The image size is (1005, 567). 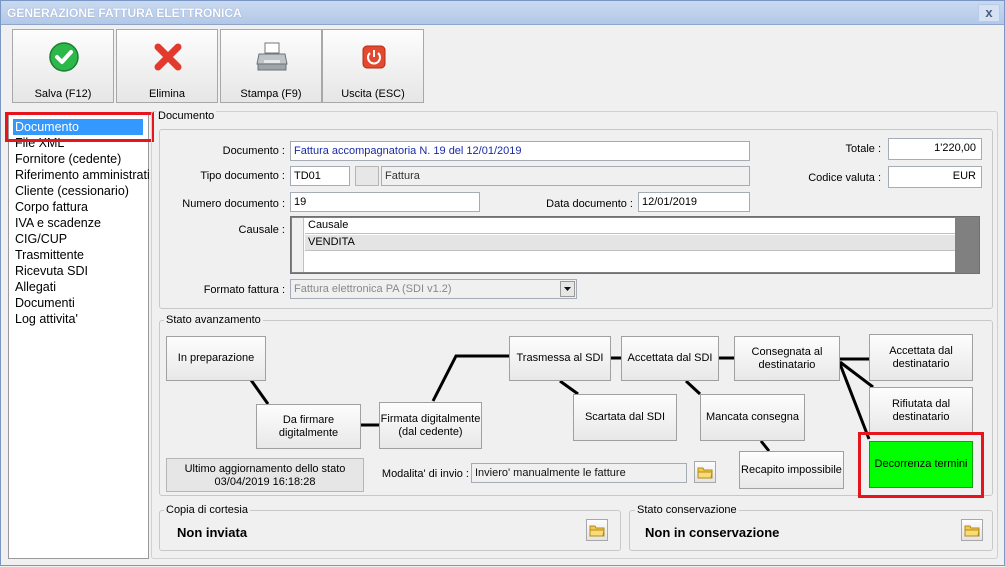 What do you see at coordinates (625, 417) in the screenshot?
I see `node-scartata: Scartata dal SDI` at bounding box center [625, 417].